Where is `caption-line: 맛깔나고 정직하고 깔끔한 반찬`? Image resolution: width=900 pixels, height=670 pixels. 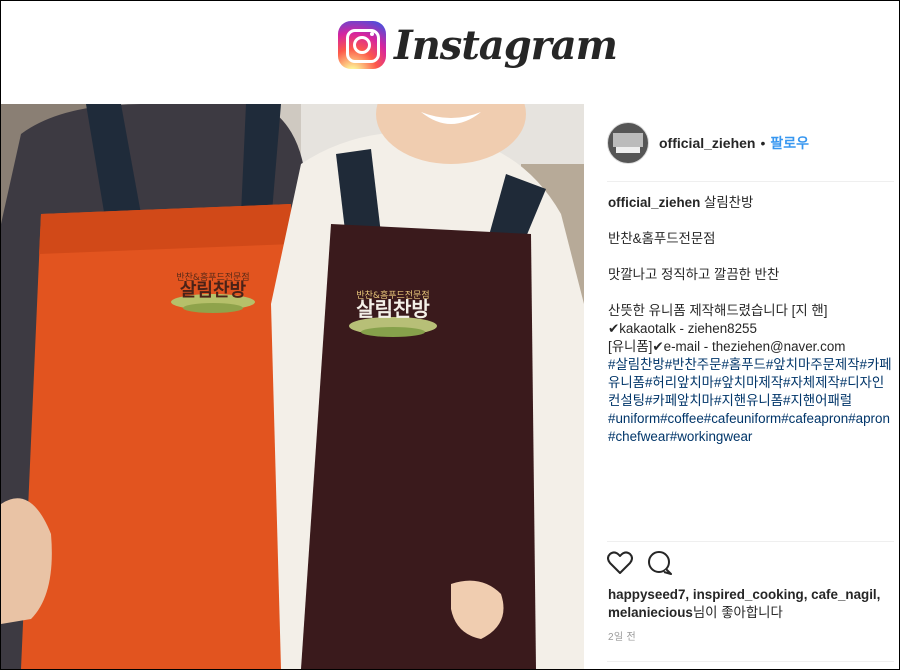
caption-line: 맛깔나고 정직하고 깔끔한 반찬 is located at coordinates (694, 274).